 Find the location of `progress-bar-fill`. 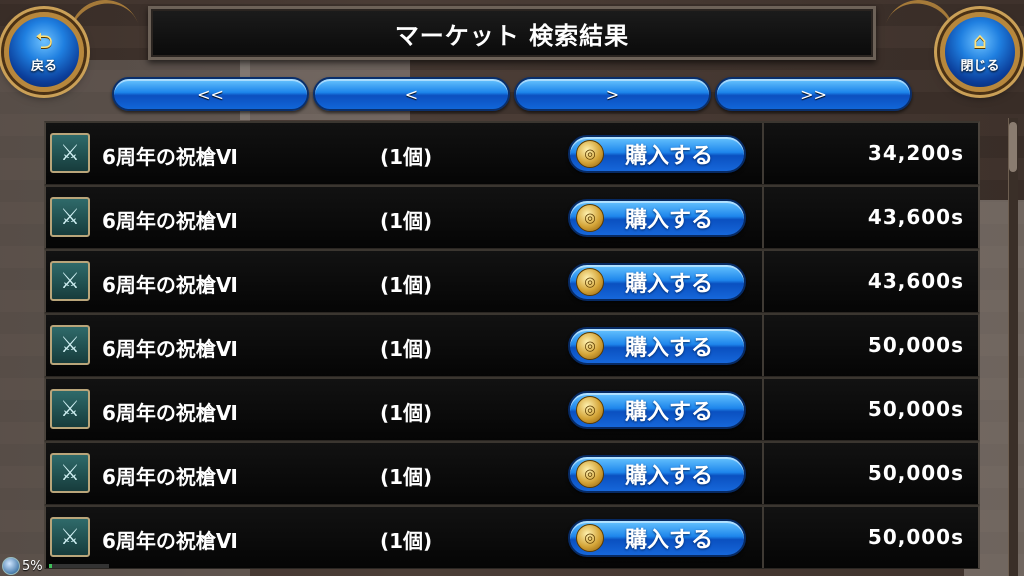

progress-bar-fill is located at coordinates (50, 566).